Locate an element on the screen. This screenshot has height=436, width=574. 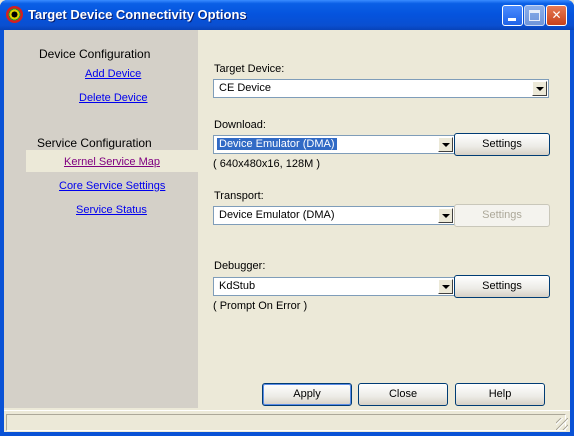
maximize-button is located at coordinates (534, 15).